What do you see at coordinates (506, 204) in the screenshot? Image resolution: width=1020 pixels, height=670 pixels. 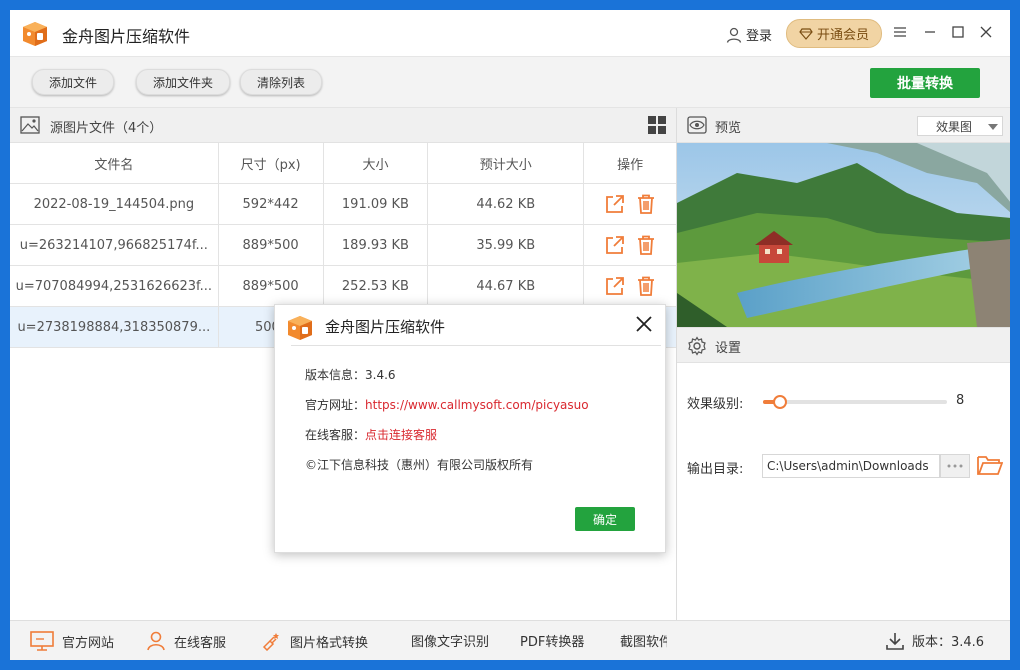 I see `estimated-size: 44.62 KB` at bounding box center [506, 204].